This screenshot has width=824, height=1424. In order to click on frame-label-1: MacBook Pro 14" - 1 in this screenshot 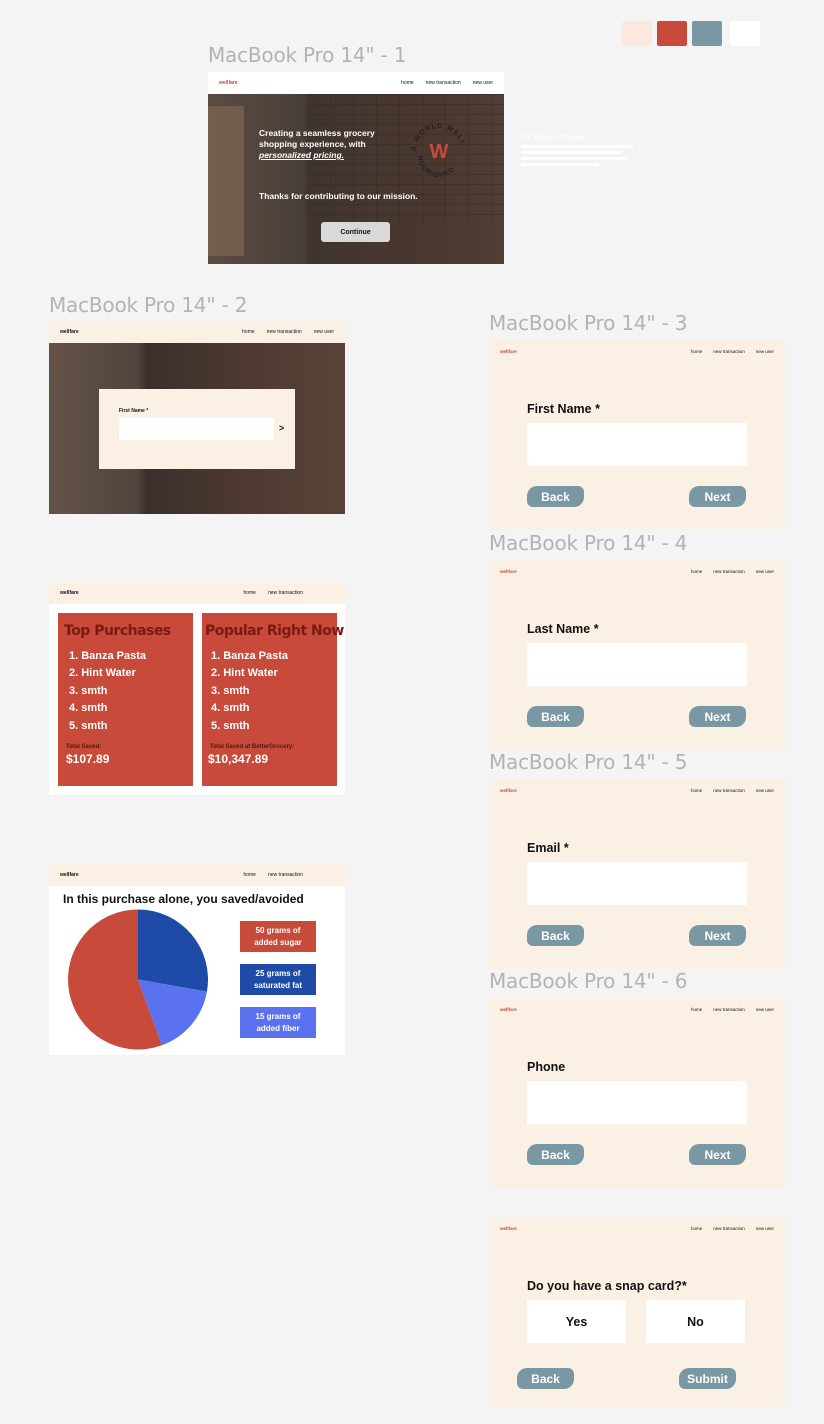, I will do `click(307, 55)`.